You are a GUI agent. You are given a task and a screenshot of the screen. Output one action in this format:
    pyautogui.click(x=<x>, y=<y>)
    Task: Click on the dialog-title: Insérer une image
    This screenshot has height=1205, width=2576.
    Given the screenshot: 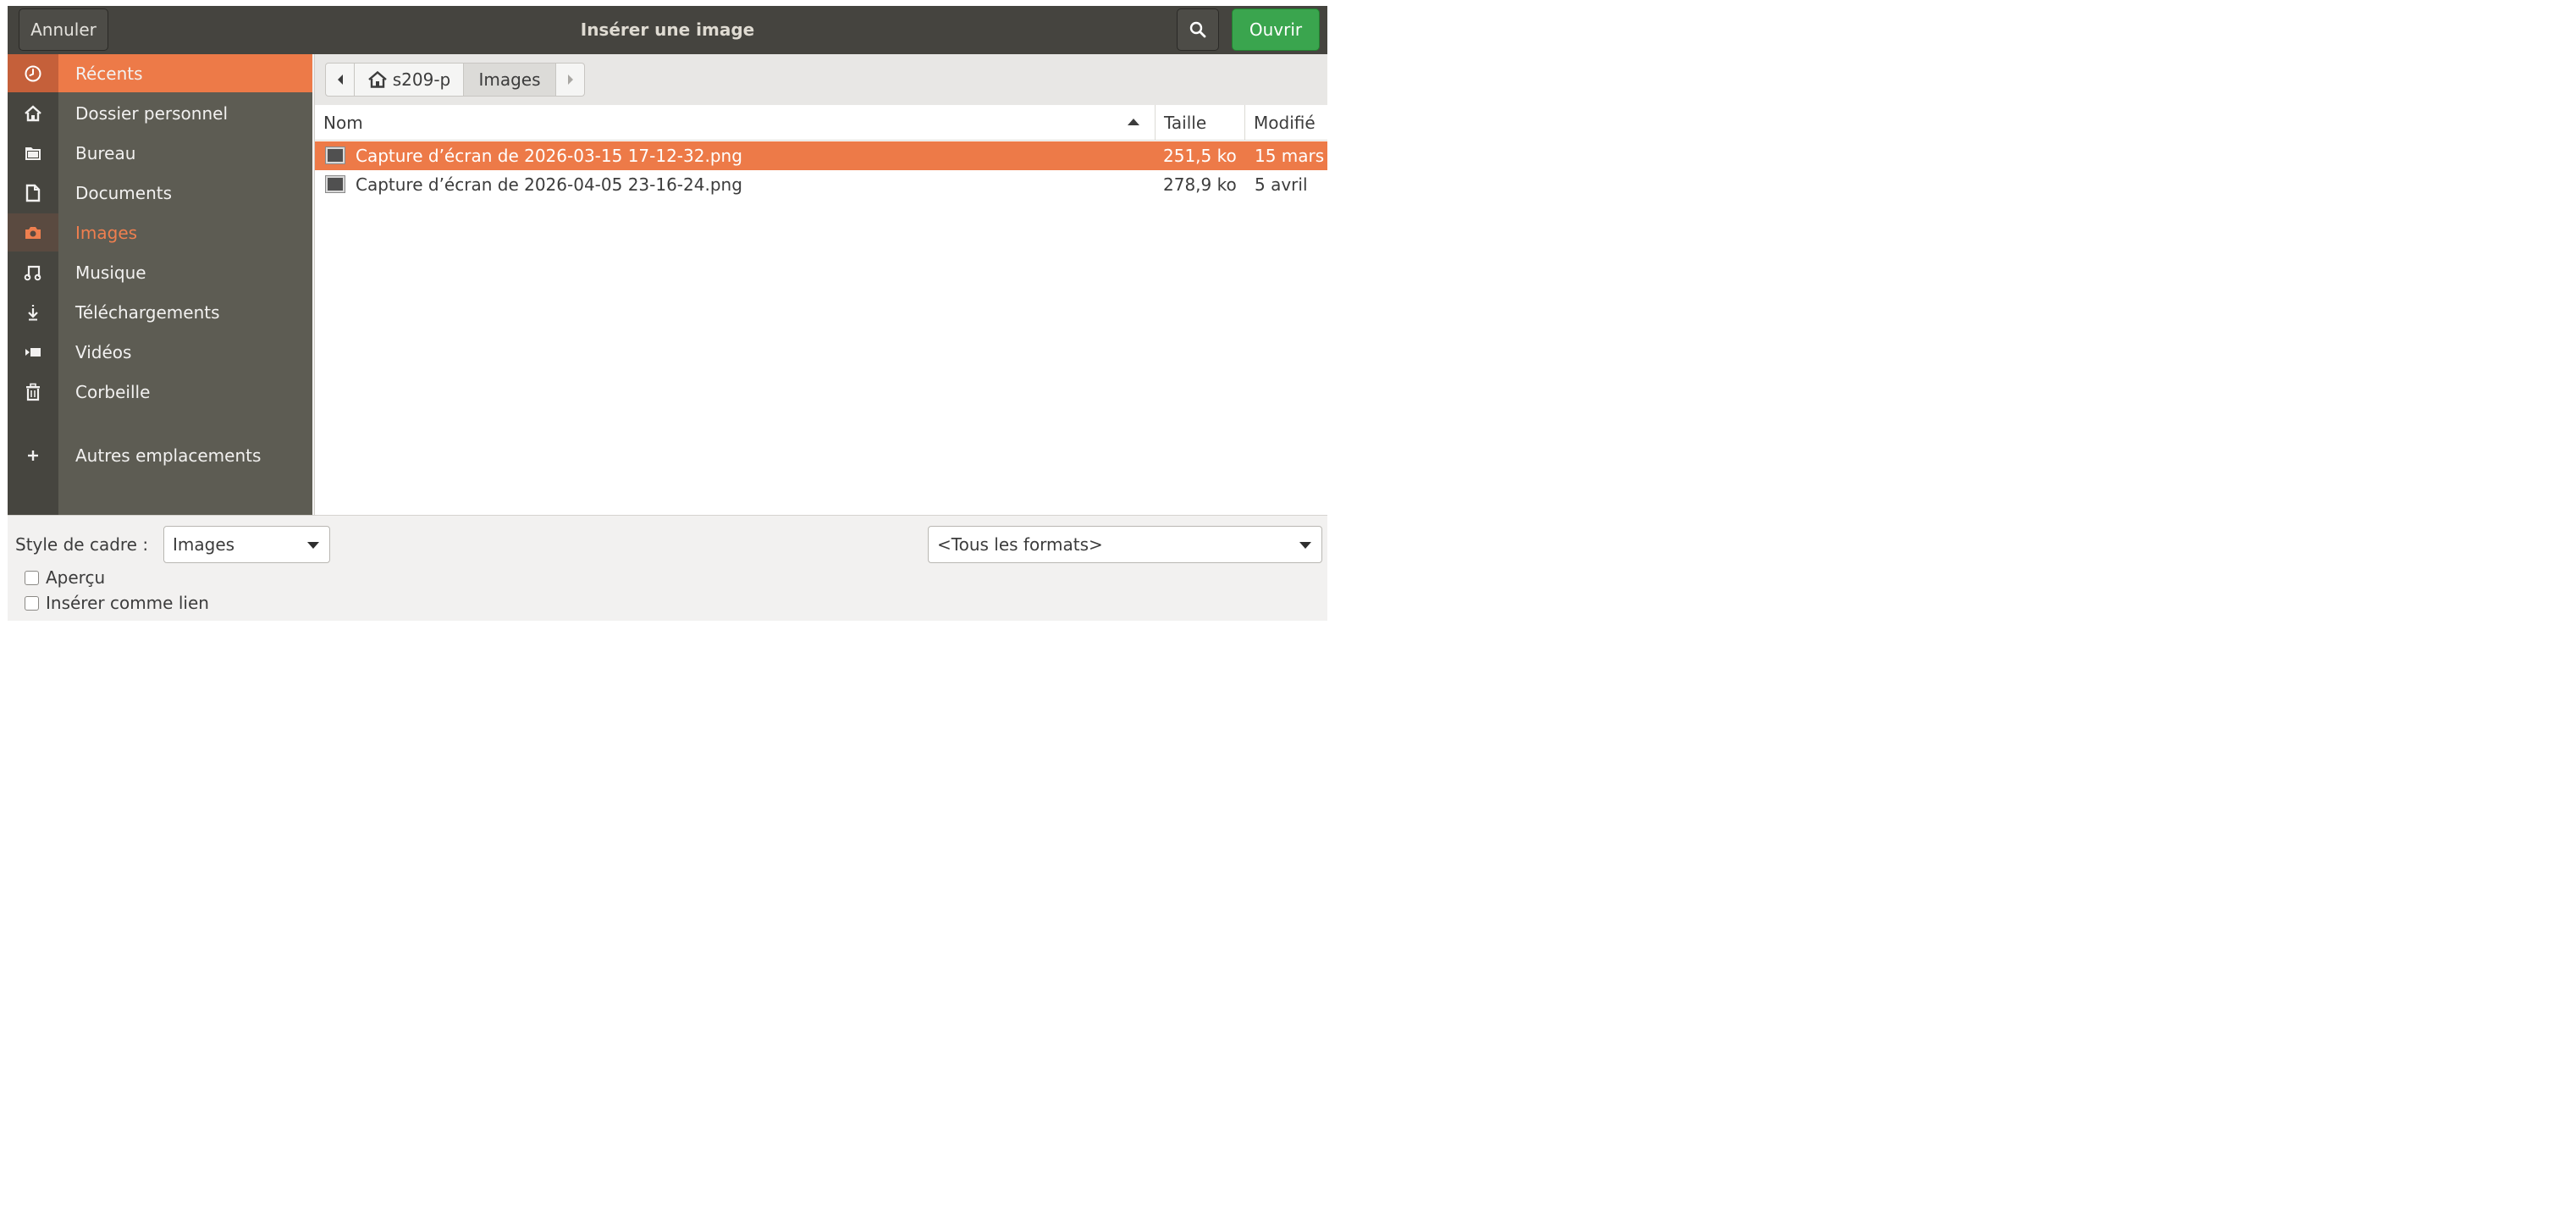 What is the action you would take?
    pyautogui.click(x=667, y=29)
    